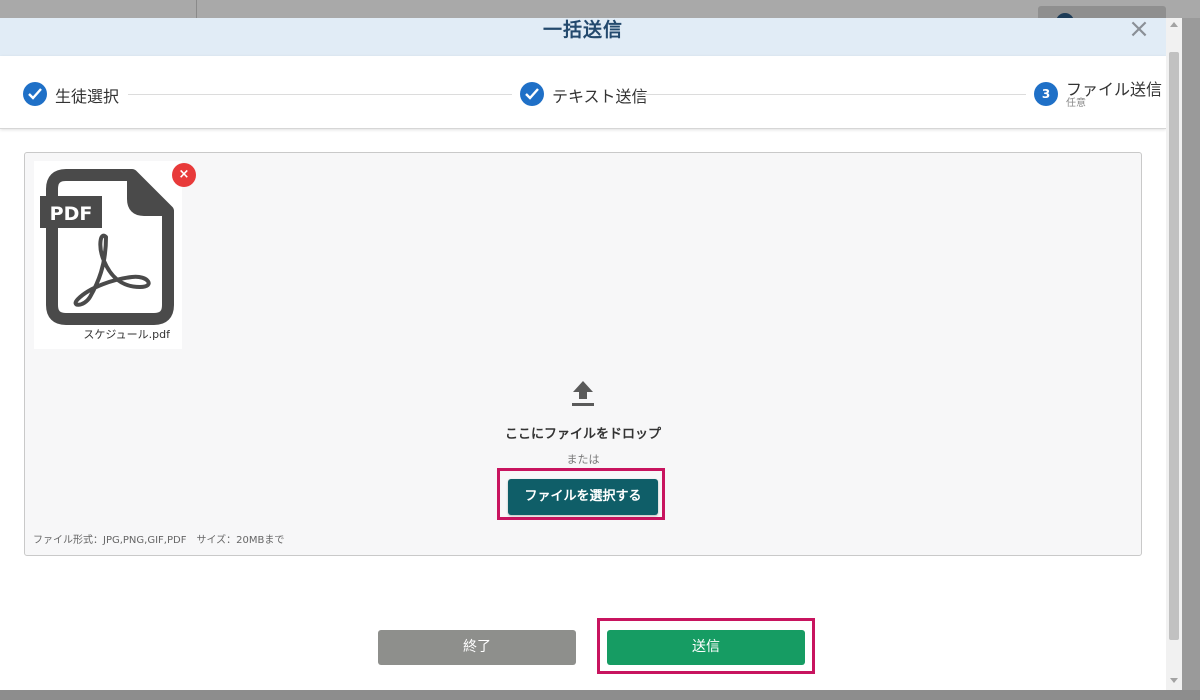  I want to click on select-file-button: ファイルを選択する, so click(583, 497).